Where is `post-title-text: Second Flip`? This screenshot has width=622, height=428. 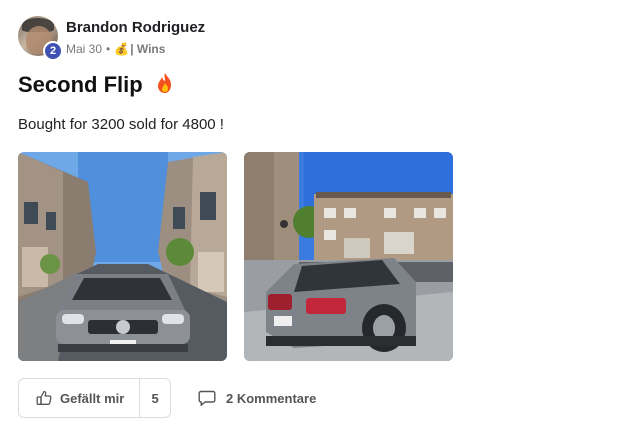
post-title-text: Second Flip is located at coordinates (80, 84).